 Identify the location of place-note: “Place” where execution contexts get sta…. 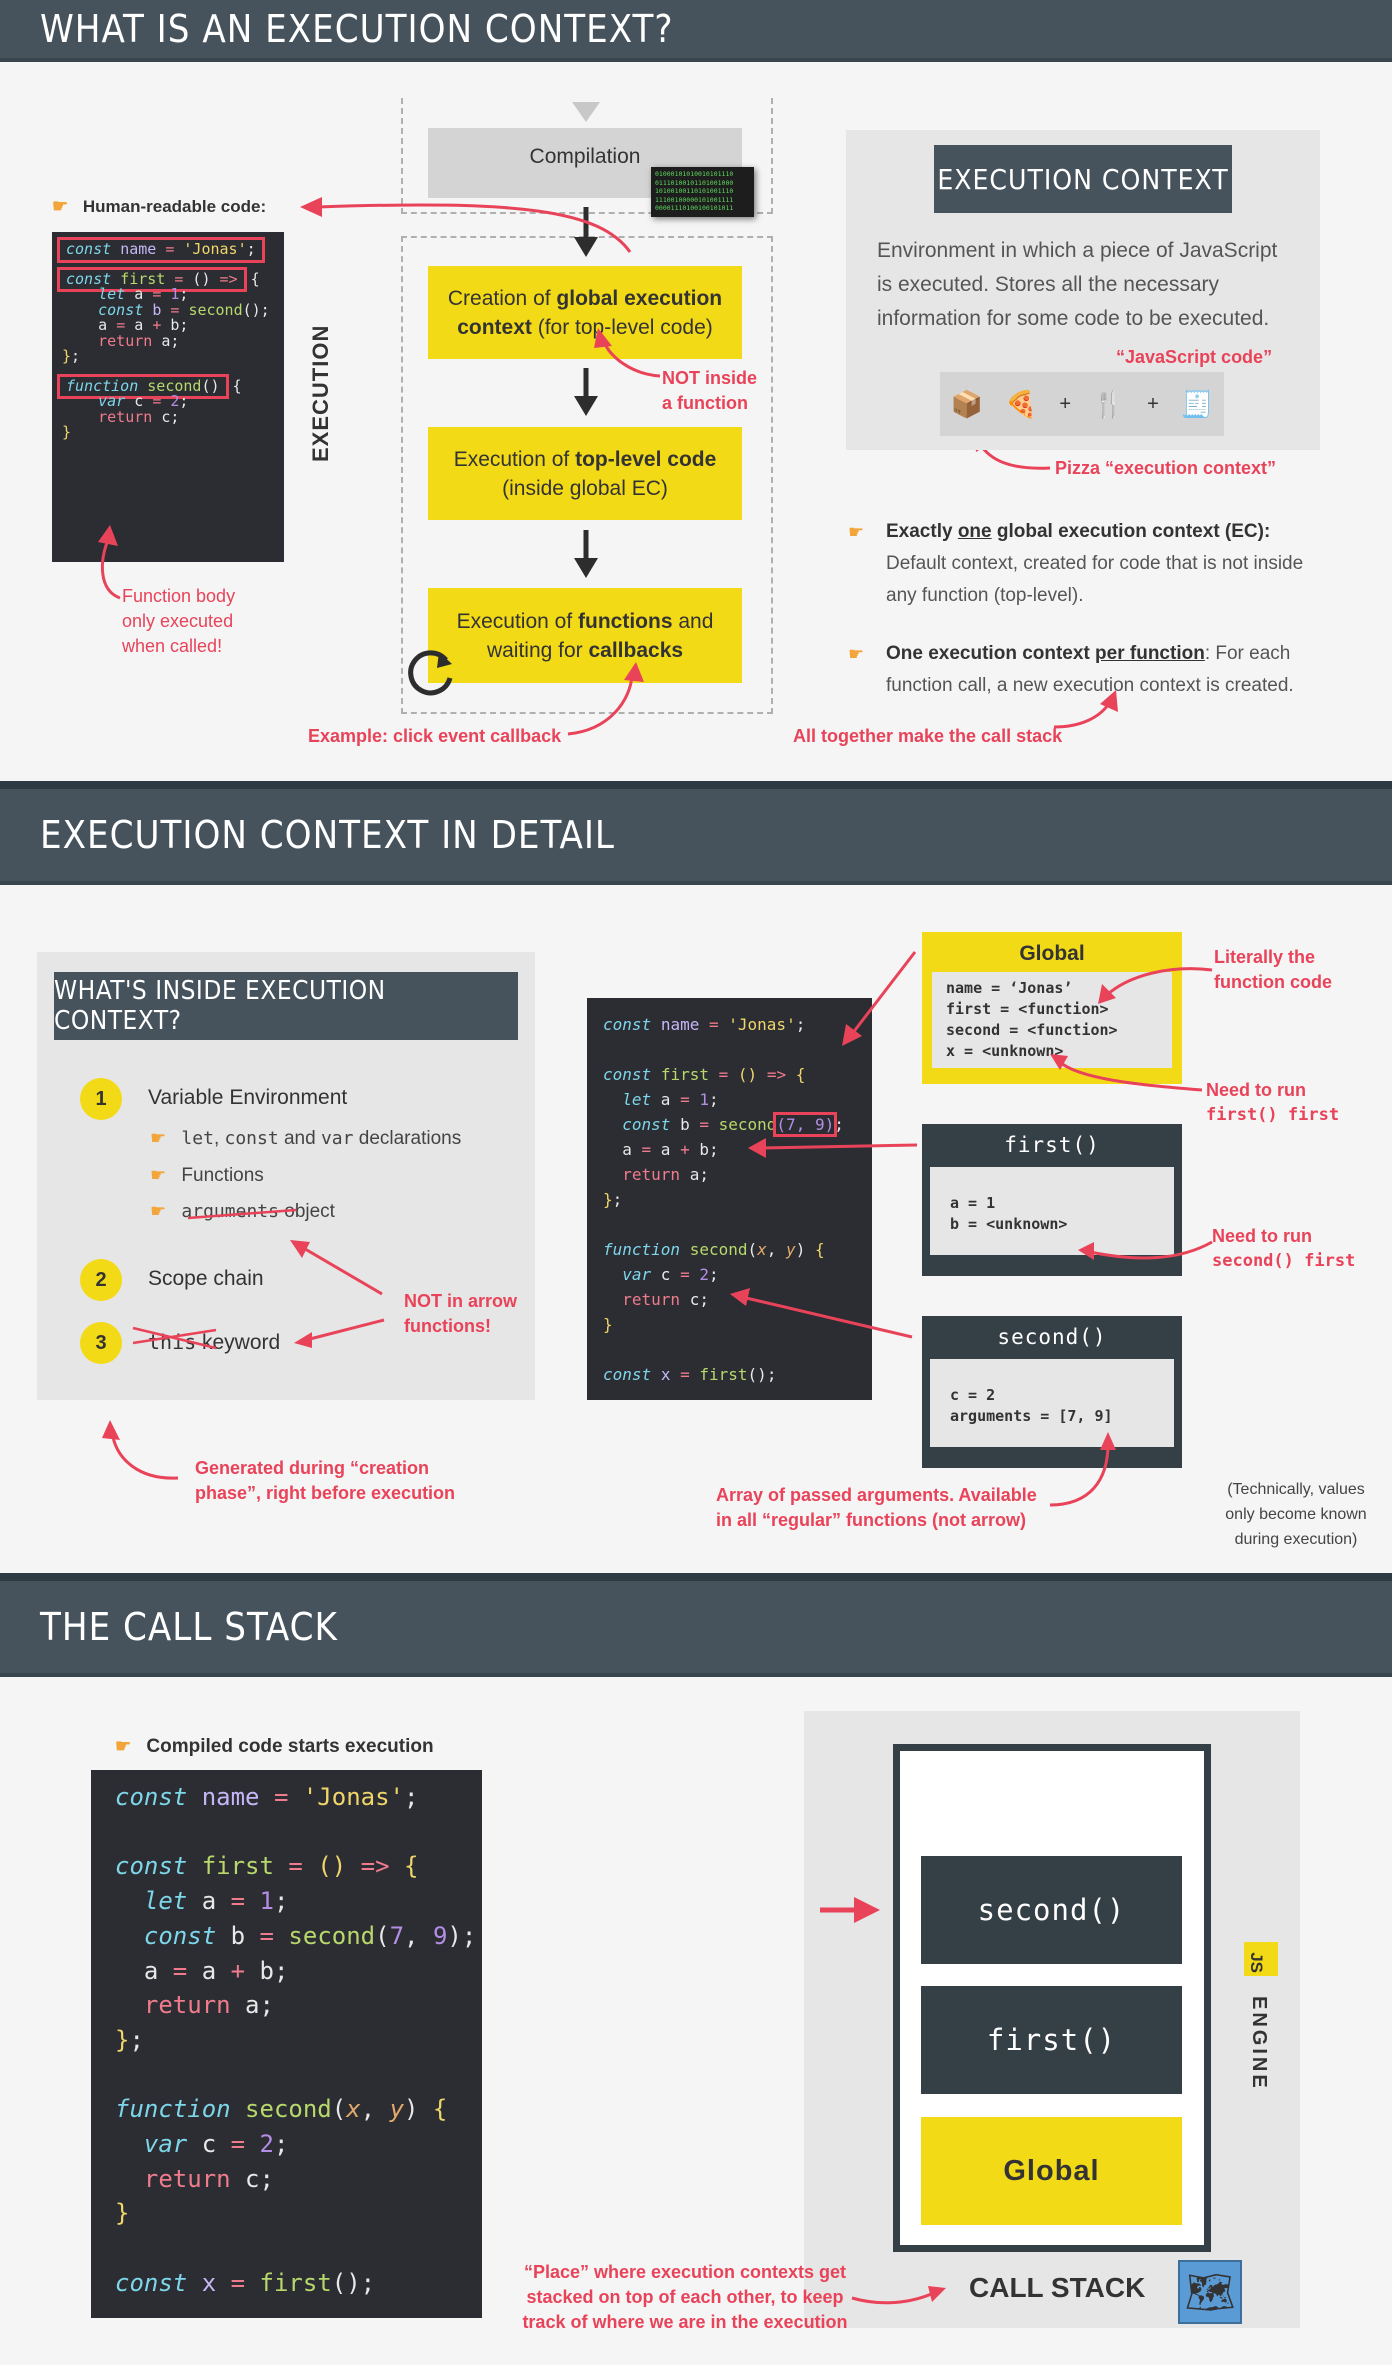
(685, 2297).